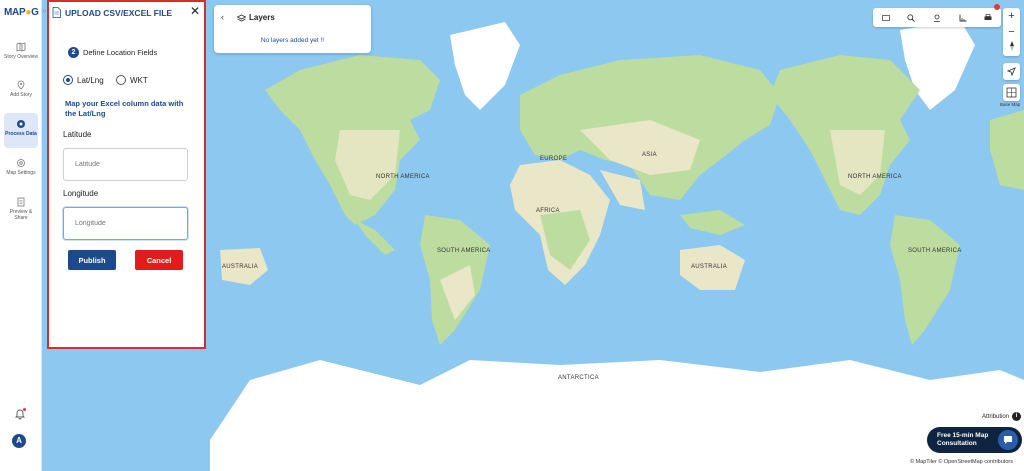 This screenshot has height=471, width=1024. I want to click on map-label-africa: AFRICA, so click(548, 211).